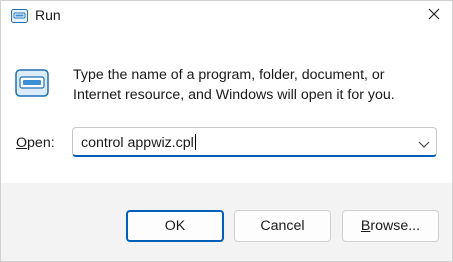  I want to click on chevron-down-icon, so click(424, 142).